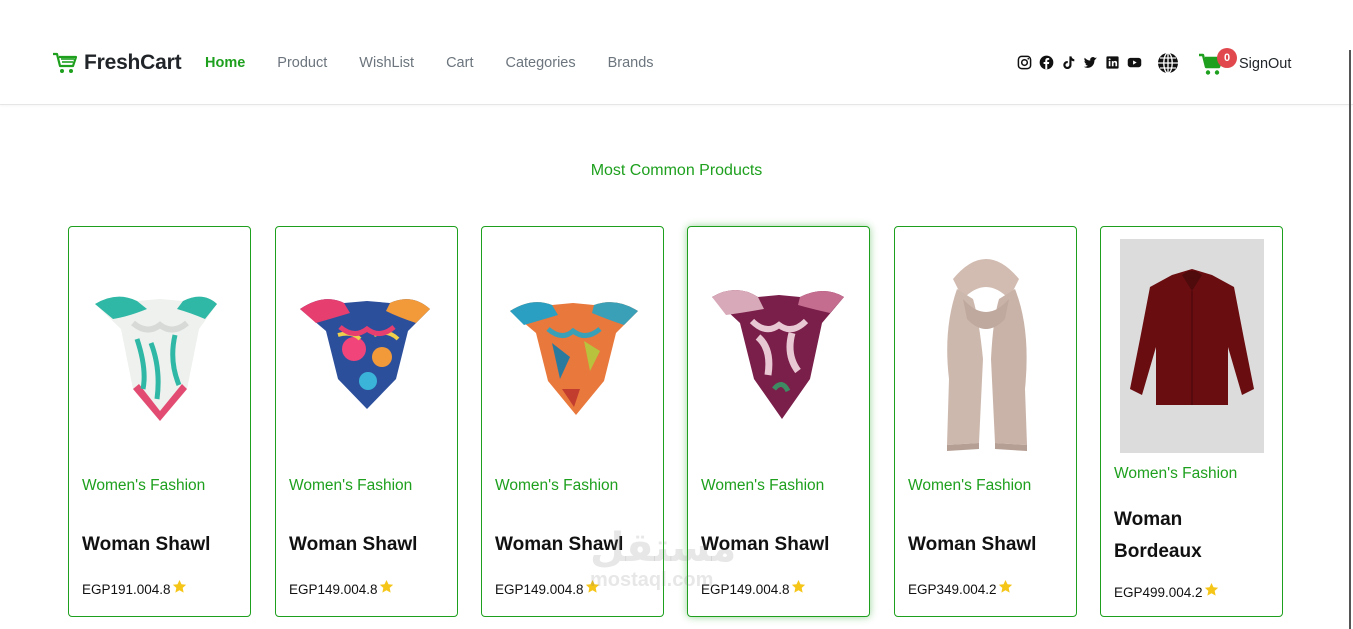  Describe the element at coordinates (1090, 62) in the screenshot. I see `twitter-icon` at that location.